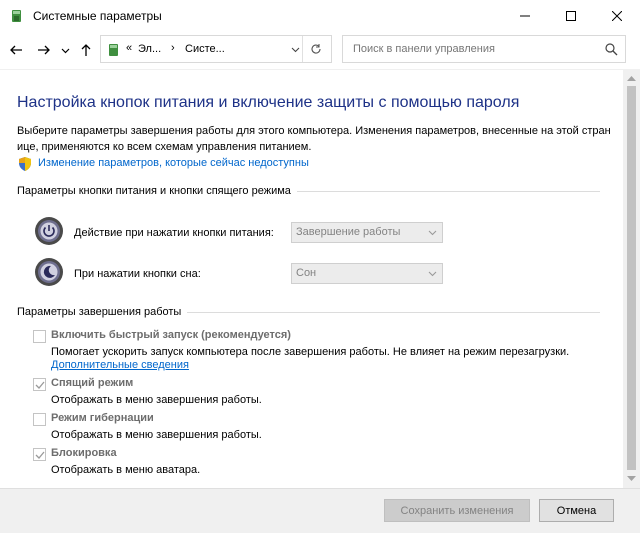  I want to click on refresh-icon, so click(316, 49).